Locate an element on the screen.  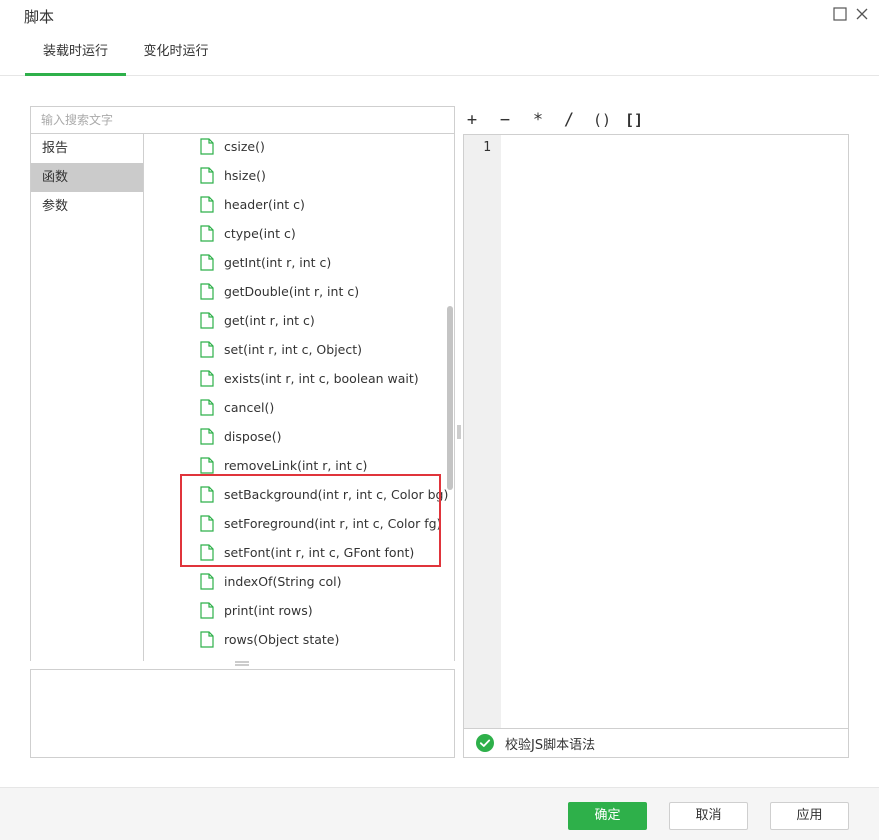
apply-button: 应用 is located at coordinates (809, 816).